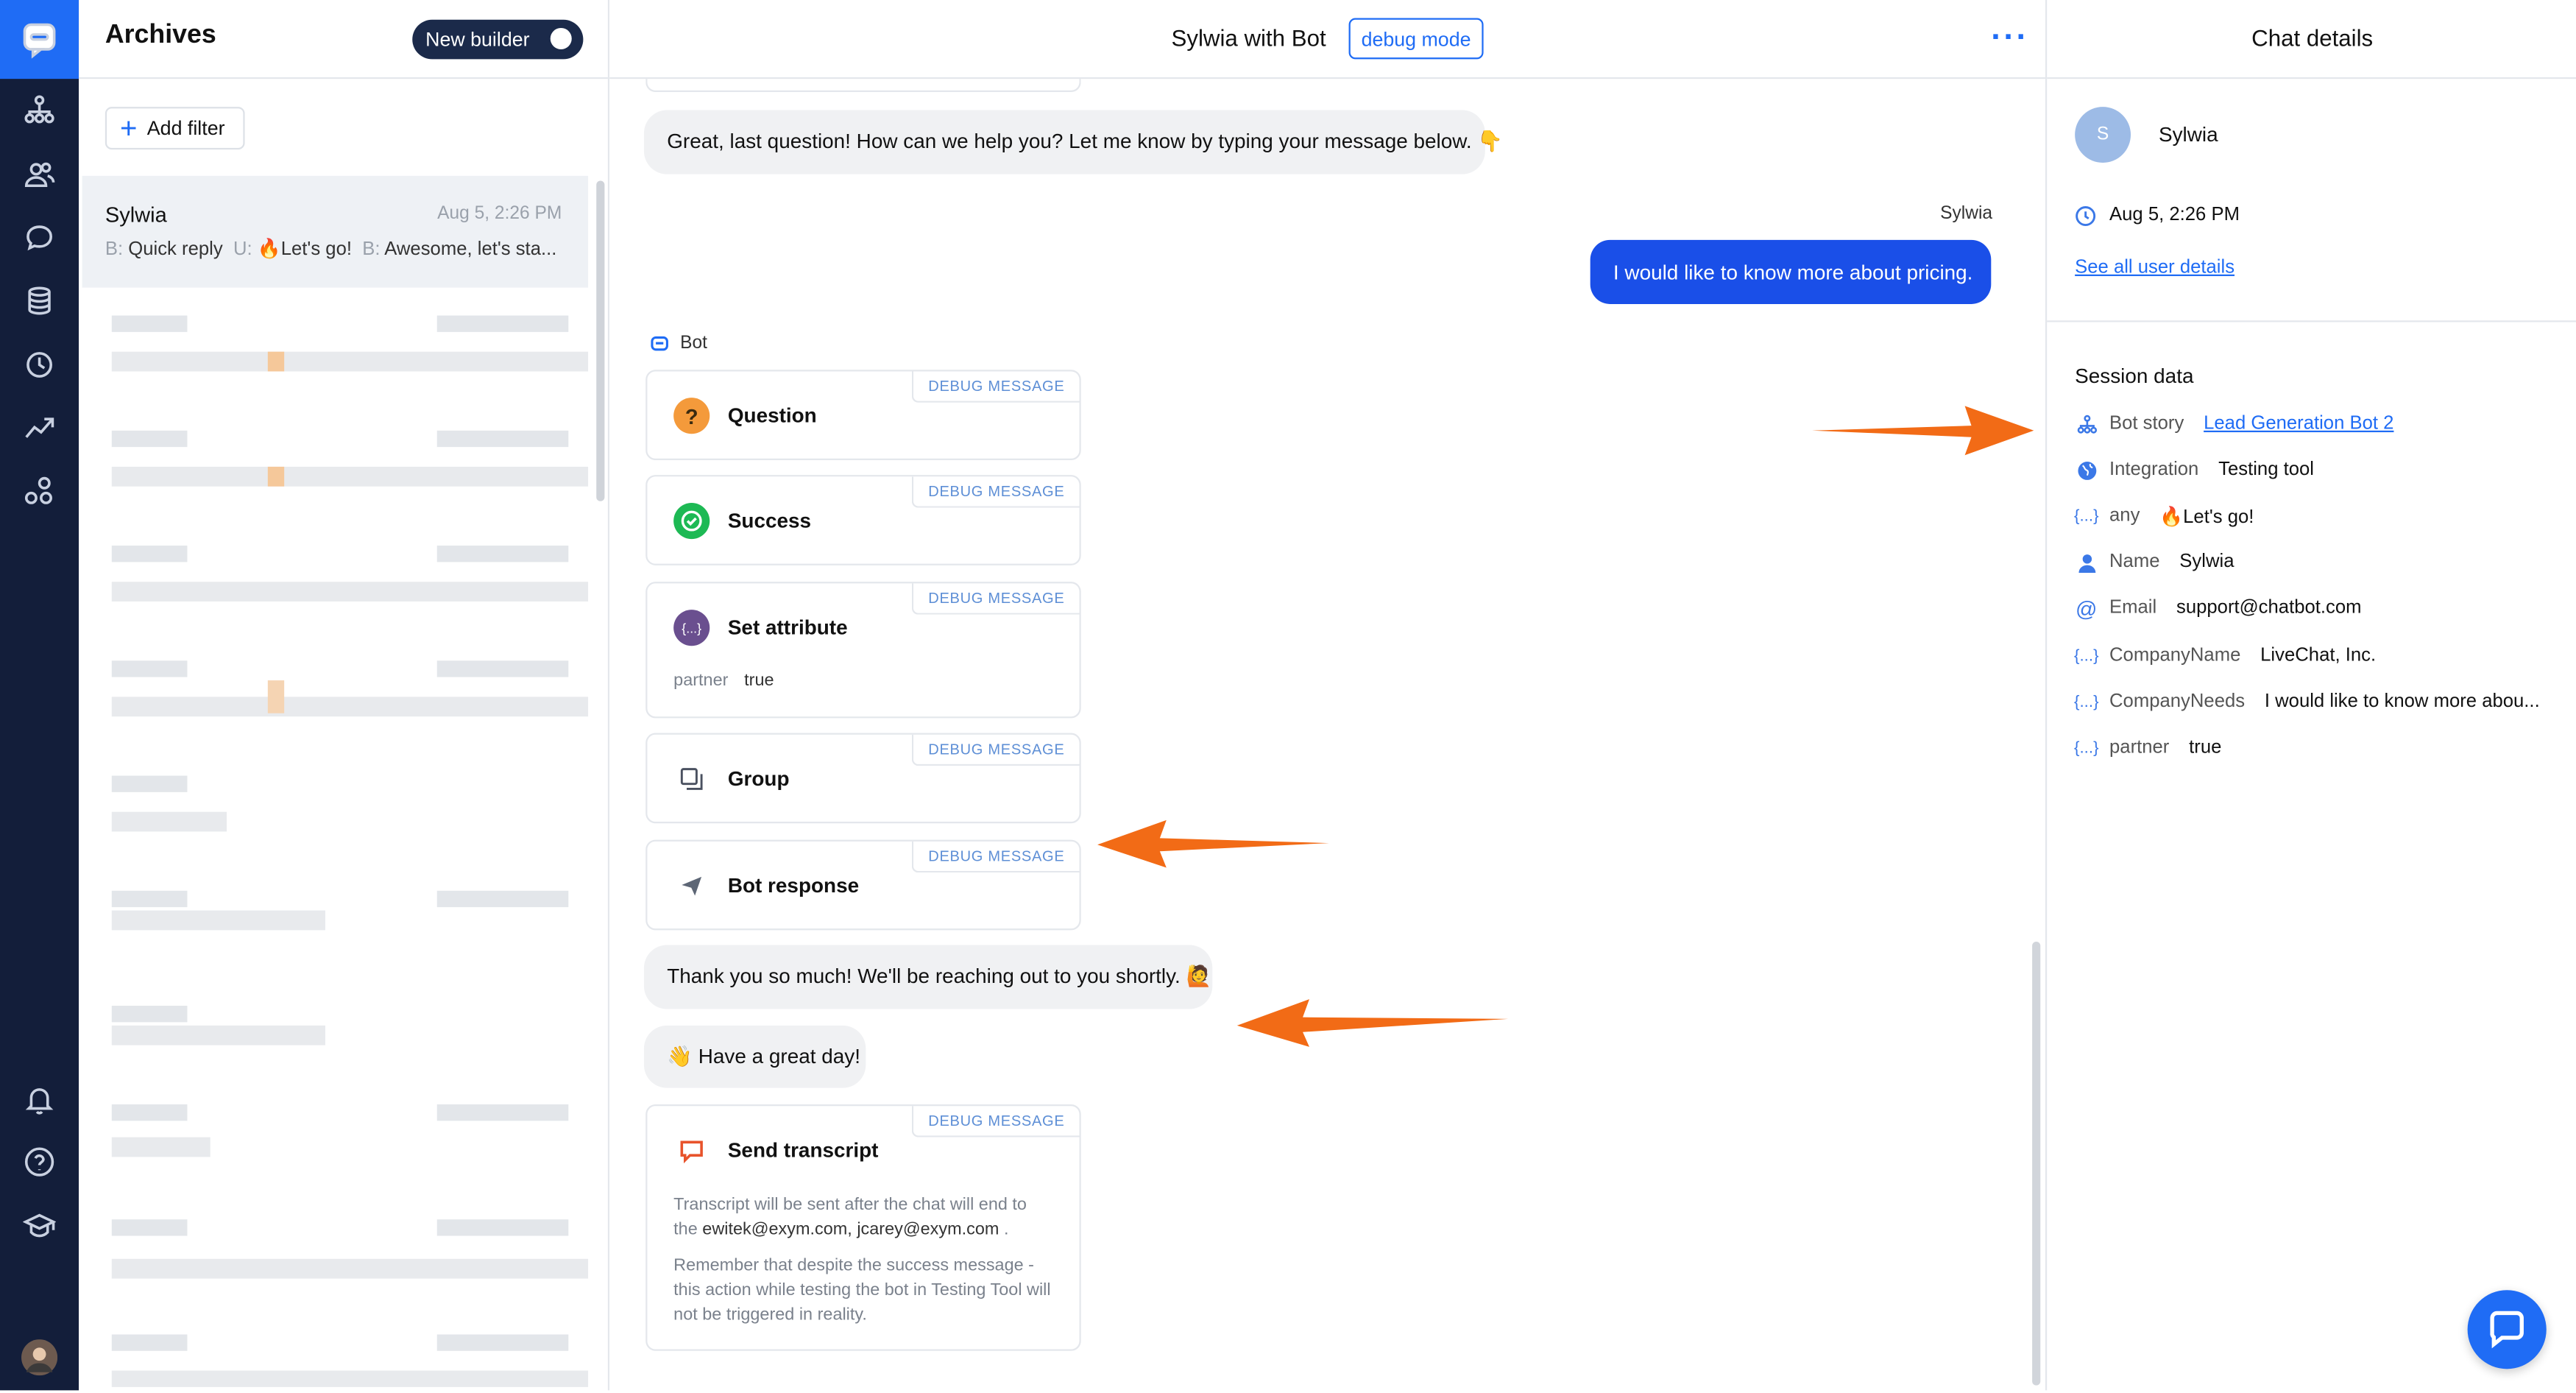  Describe the element at coordinates (659, 342) in the screenshot. I see `bot-icon` at that location.